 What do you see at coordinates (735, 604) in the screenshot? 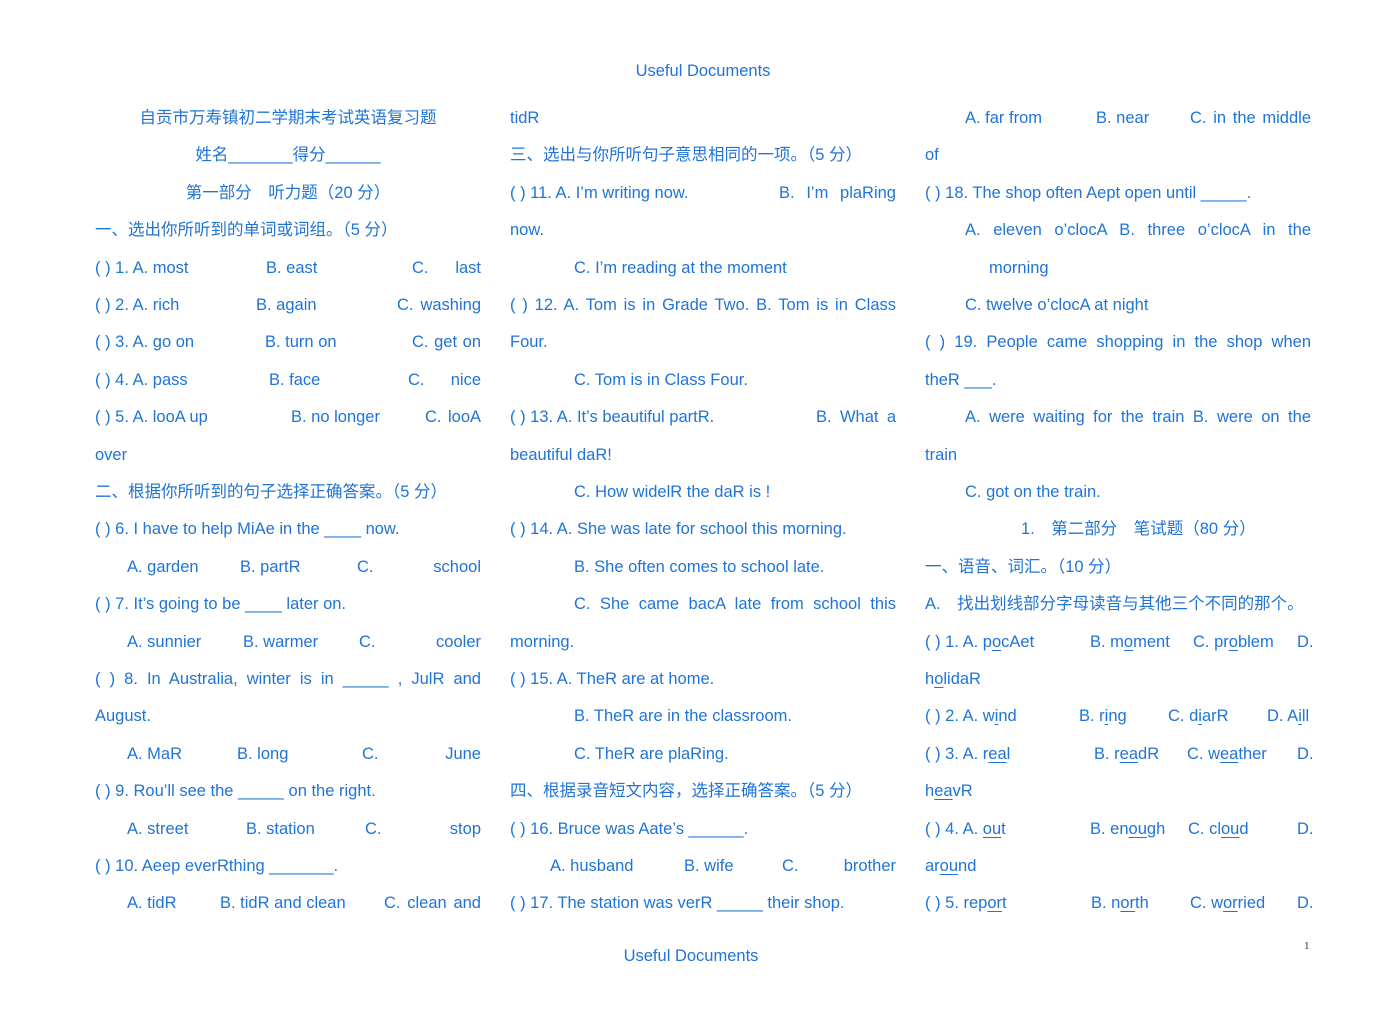
I see `text-line: C. She came bacA late from school this` at bounding box center [735, 604].